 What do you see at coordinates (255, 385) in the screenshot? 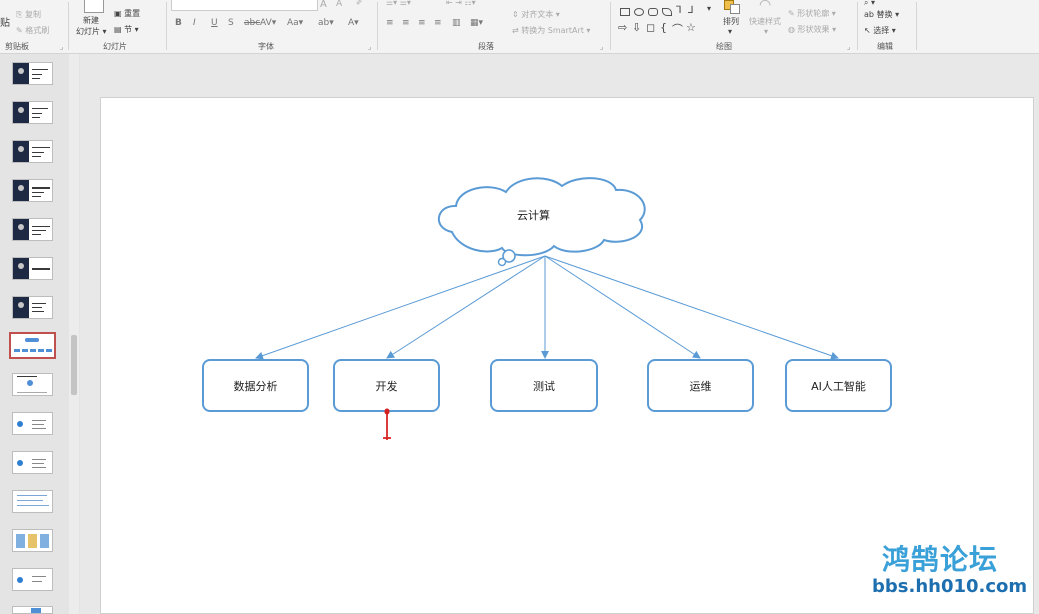
I see `box-data-analysis: 数据分析` at bounding box center [255, 385].